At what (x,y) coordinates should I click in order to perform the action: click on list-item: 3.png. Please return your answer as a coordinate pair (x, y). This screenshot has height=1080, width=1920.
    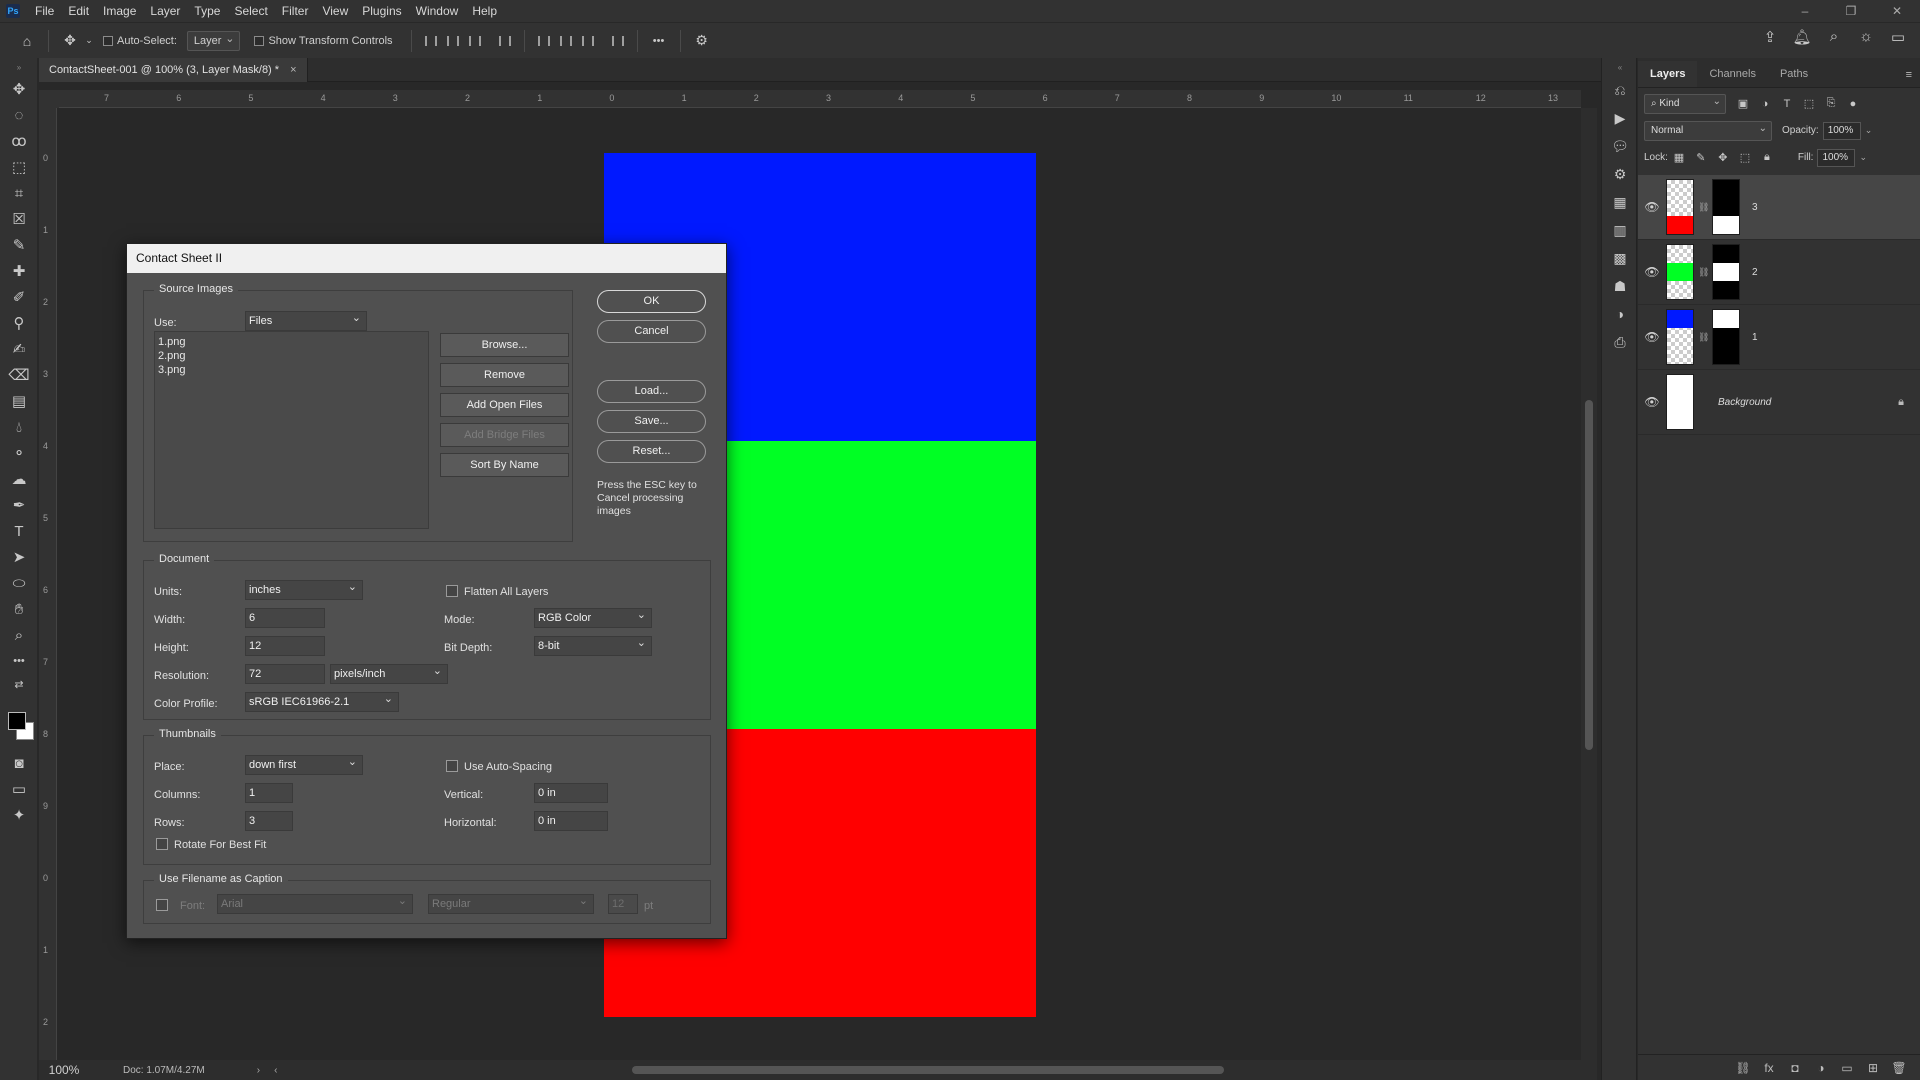
    Looking at the image, I should click on (291, 370).